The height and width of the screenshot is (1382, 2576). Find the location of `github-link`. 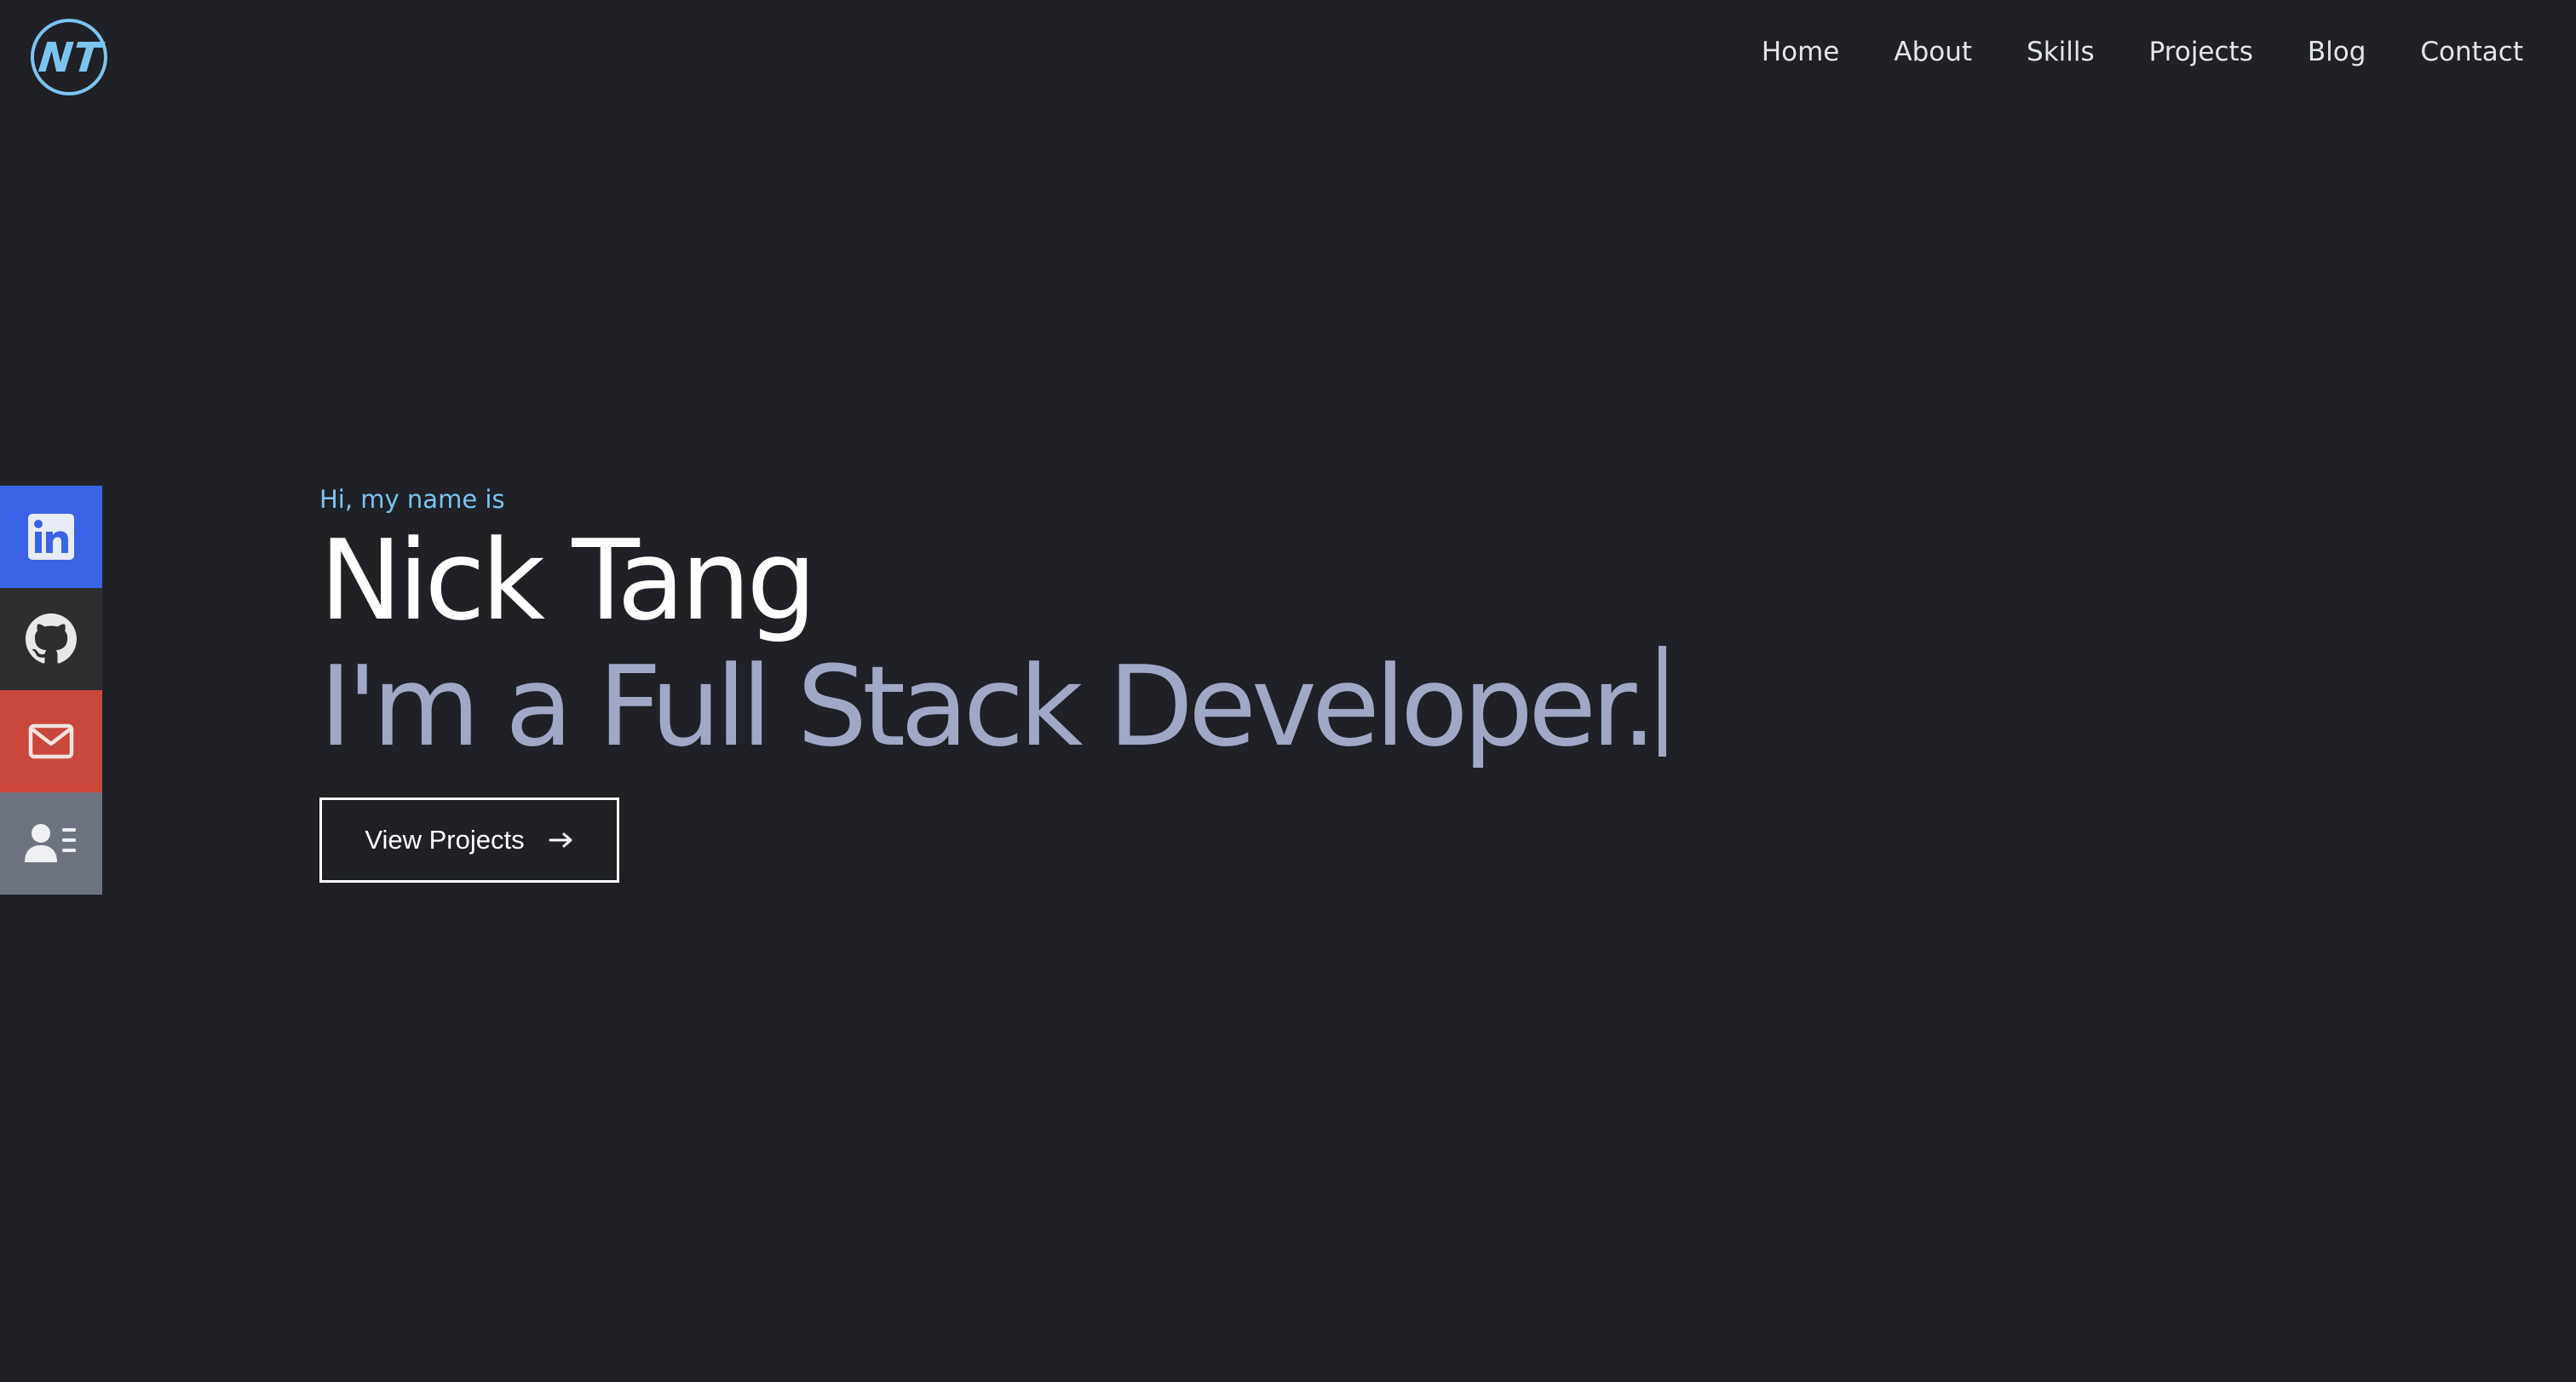

github-link is located at coordinates (51, 639).